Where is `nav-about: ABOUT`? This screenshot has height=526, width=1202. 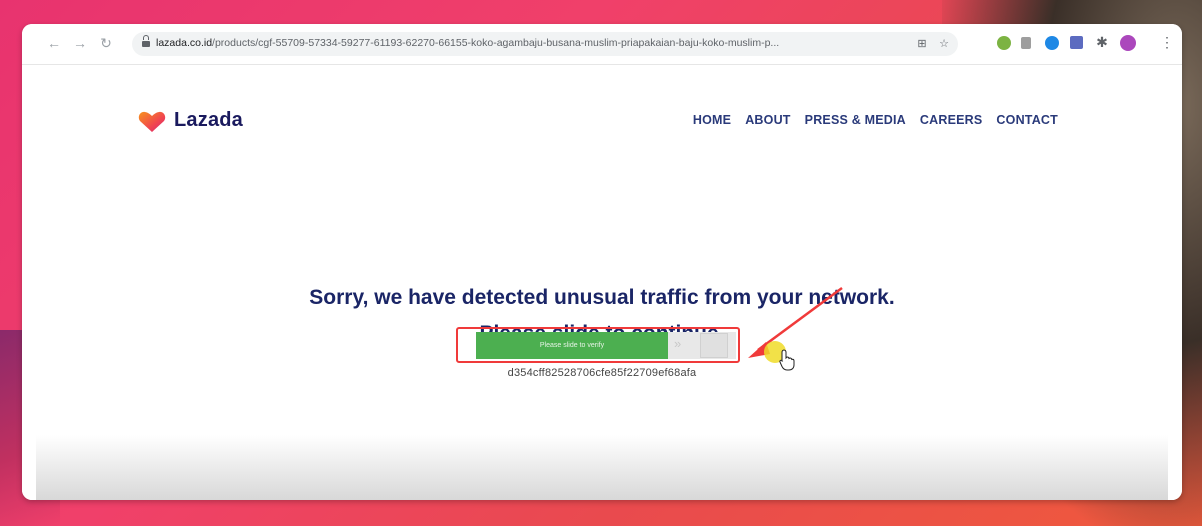 nav-about: ABOUT is located at coordinates (767, 120).